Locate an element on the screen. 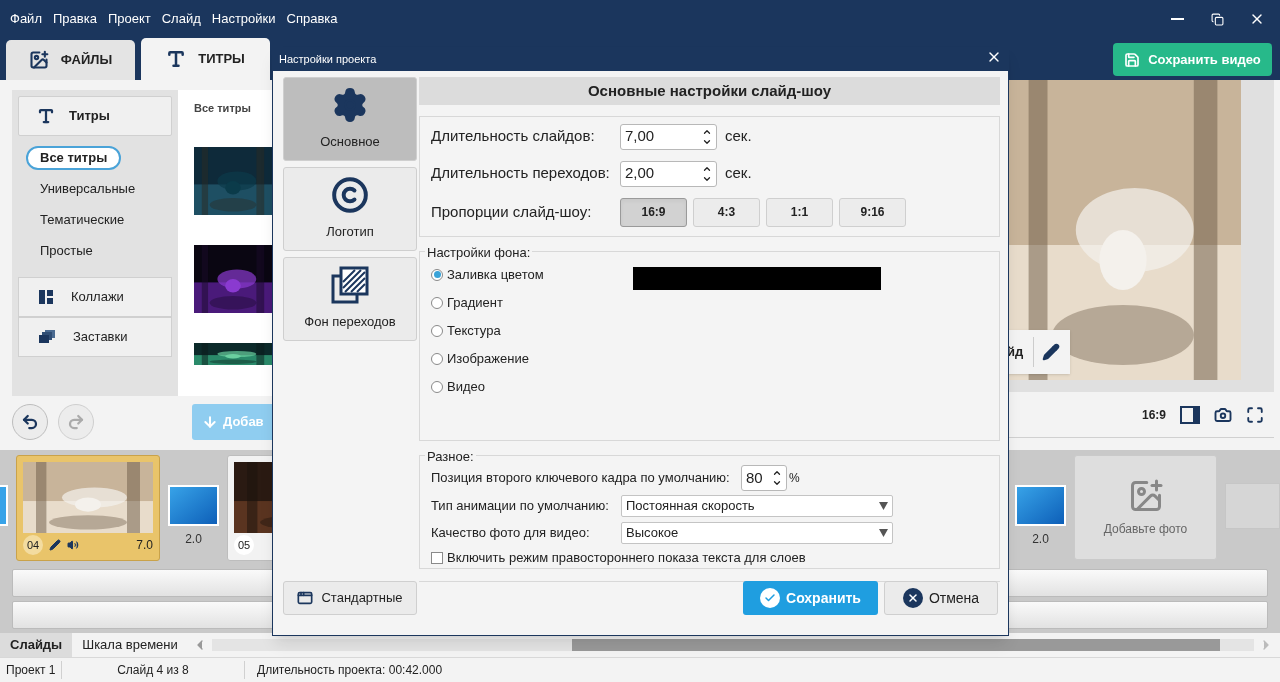 This screenshot has width=1280, height=682. defaults-button: Стандартные is located at coordinates (350, 598).